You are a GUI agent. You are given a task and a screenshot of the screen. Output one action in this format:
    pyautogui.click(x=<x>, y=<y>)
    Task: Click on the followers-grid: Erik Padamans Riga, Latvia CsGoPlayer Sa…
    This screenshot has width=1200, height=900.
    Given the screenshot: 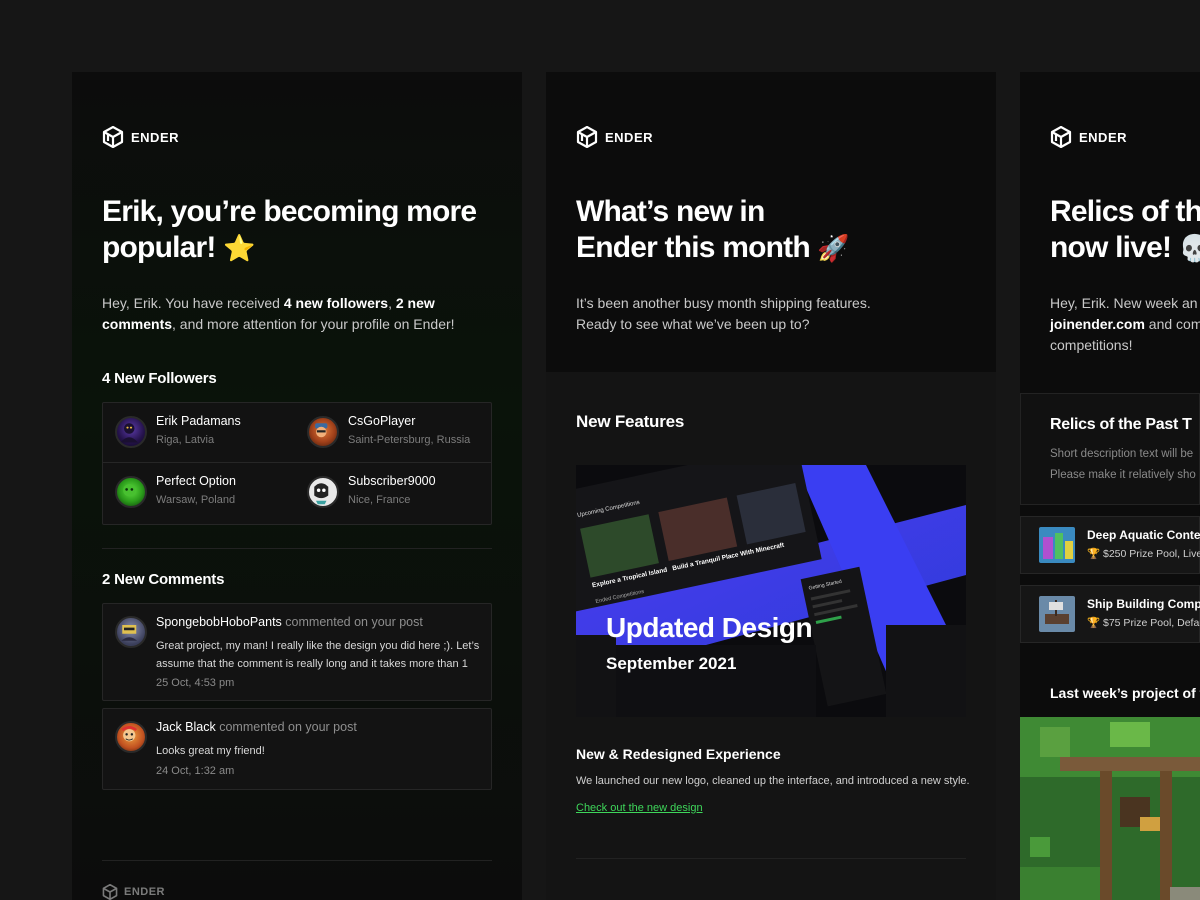 What is the action you would take?
    pyautogui.click(x=297, y=463)
    